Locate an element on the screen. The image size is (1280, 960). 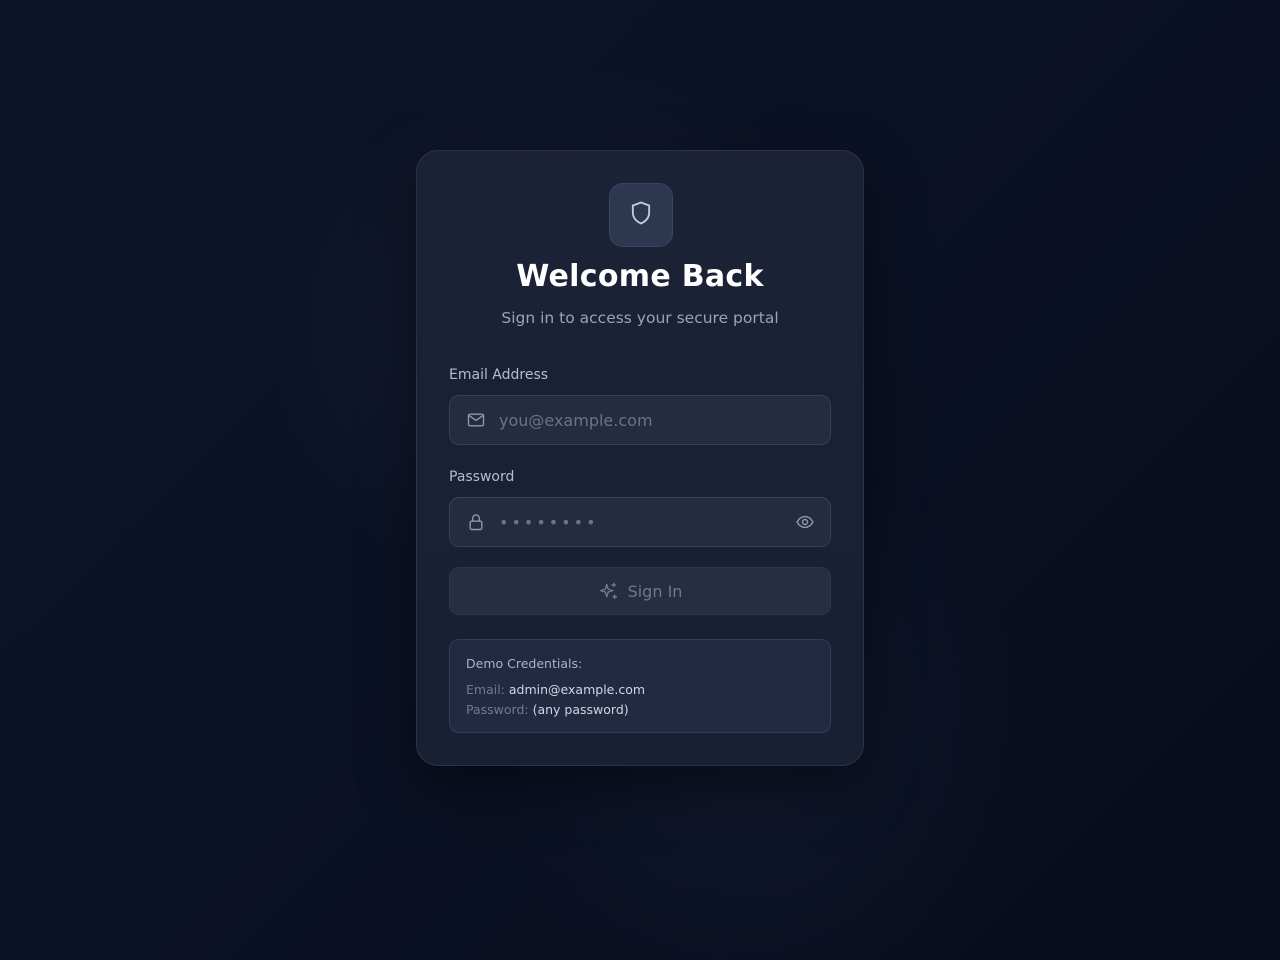
demo-email-row: Email: admin@example.com is located at coordinates (640, 690).